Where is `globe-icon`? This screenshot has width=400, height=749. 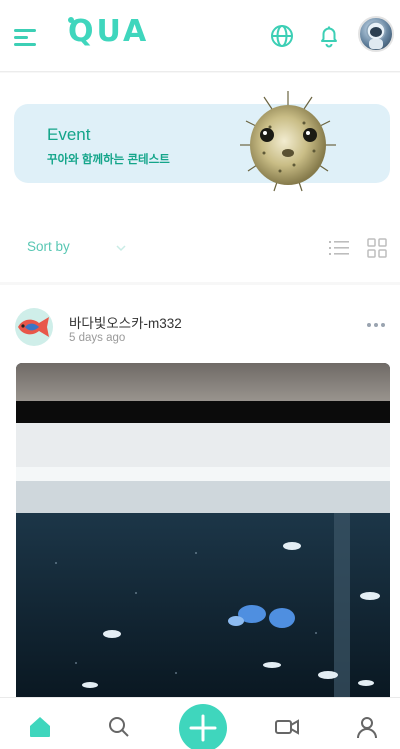
globe-icon is located at coordinates (282, 36).